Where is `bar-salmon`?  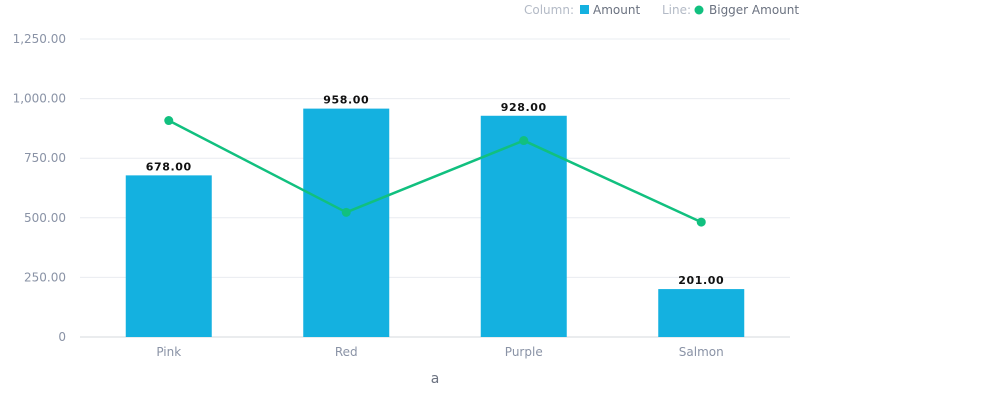
bar-salmon is located at coordinates (701, 313).